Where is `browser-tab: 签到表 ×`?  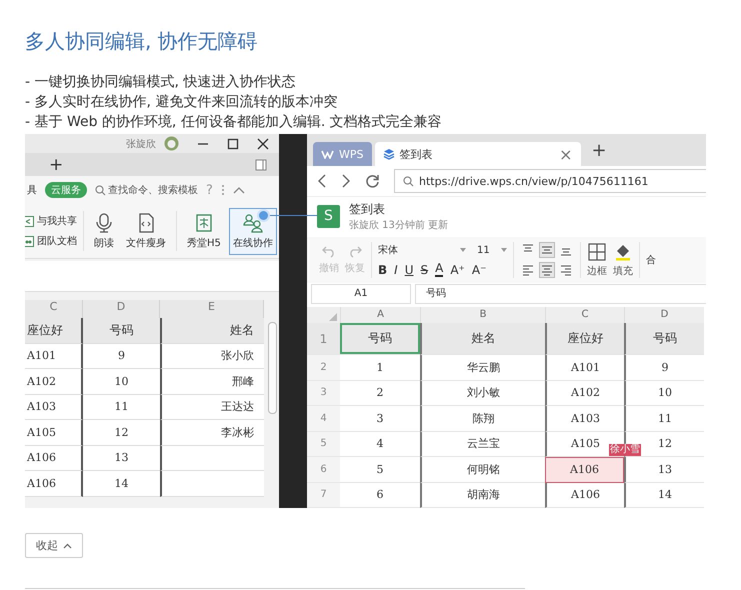 browser-tab: 签到表 × is located at coordinates (477, 154).